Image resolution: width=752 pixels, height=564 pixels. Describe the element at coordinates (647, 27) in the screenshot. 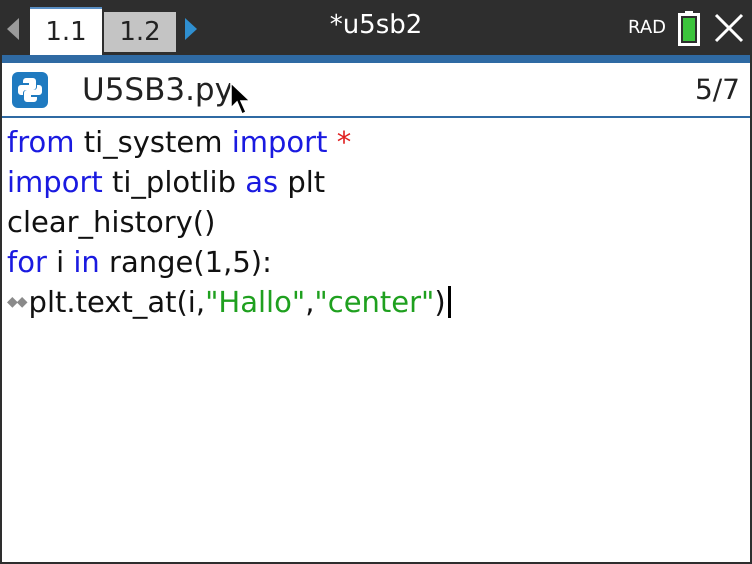

I see `angle-mode-label: RAD` at that location.